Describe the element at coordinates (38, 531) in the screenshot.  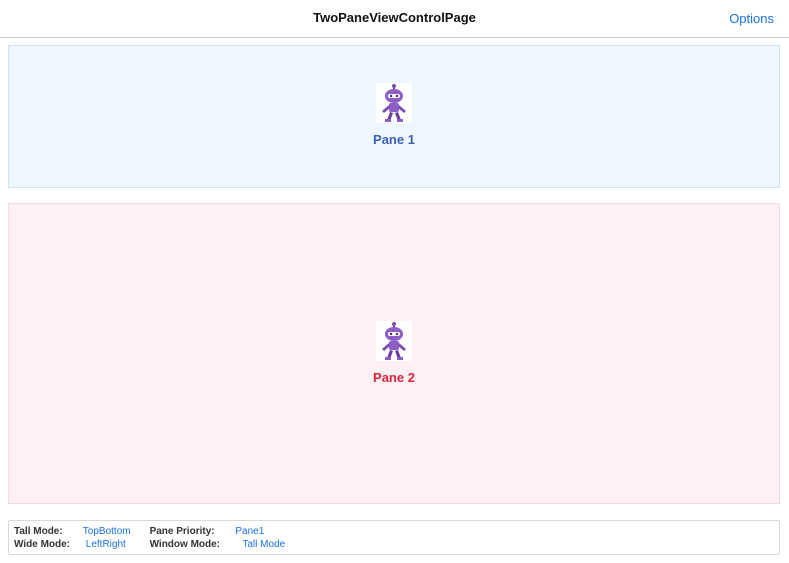
I see `tall-mode-label: Tall Mode:` at that location.